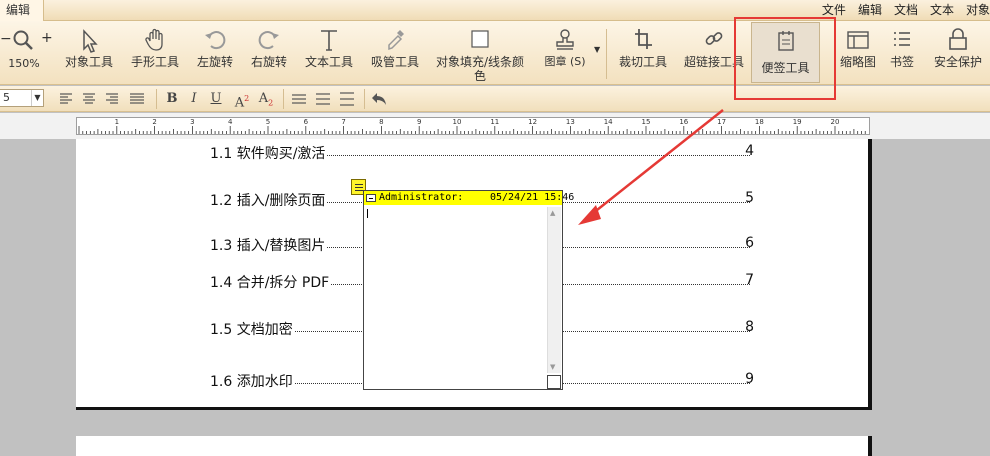  Describe the element at coordinates (456, 293) in the screenshot. I see `note-text-area` at that location.